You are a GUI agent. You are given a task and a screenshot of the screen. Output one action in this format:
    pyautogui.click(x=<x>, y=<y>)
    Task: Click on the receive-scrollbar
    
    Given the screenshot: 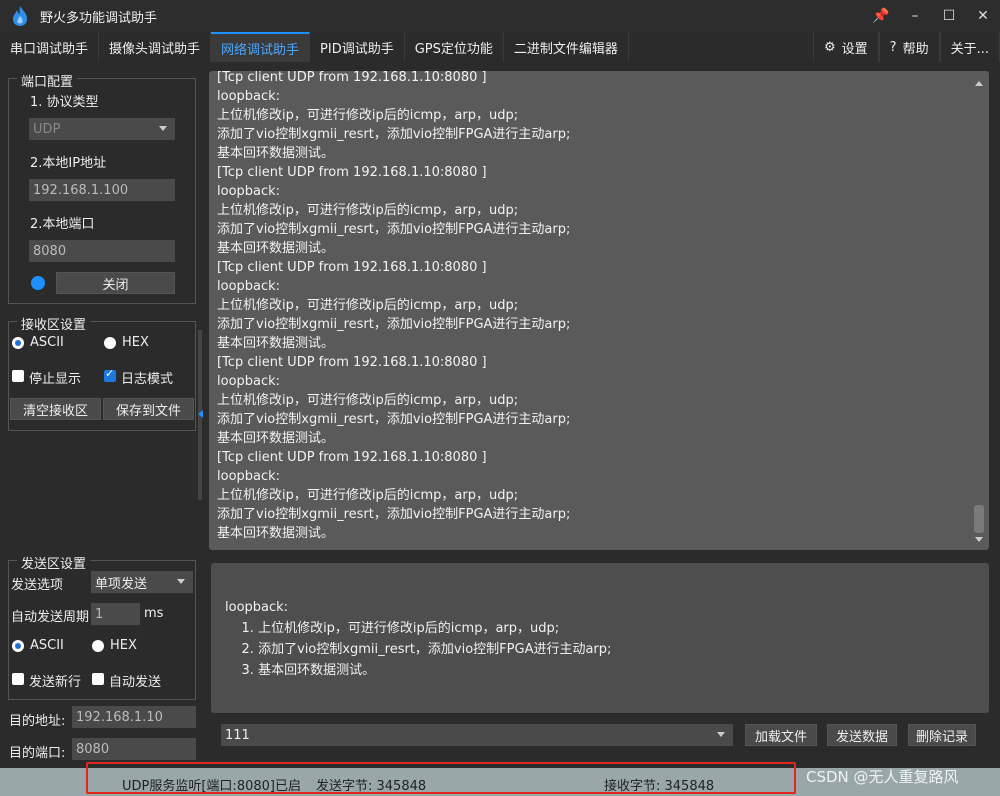 What is the action you would take?
    pyautogui.click(x=979, y=311)
    